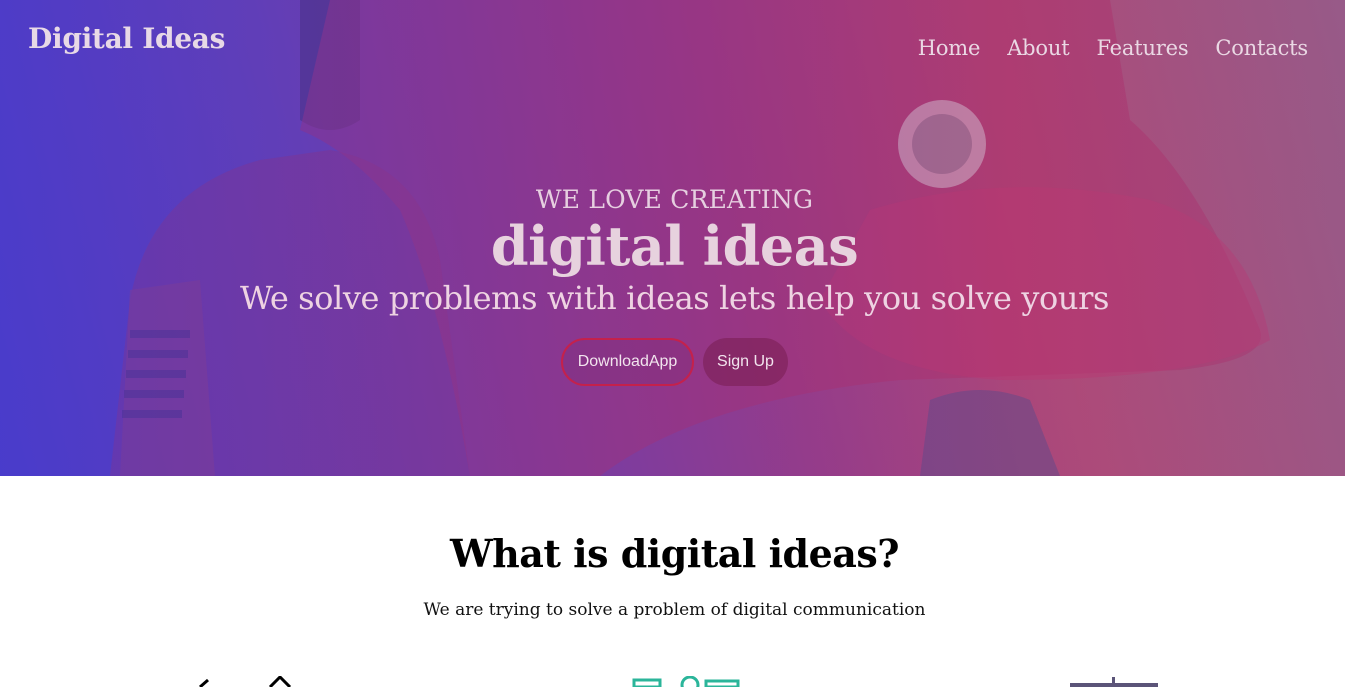 The image size is (1345, 687). Describe the element at coordinates (674, 199) in the screenshot. I see `hero-eyebrow: WE LOVE CREATING` at that location.